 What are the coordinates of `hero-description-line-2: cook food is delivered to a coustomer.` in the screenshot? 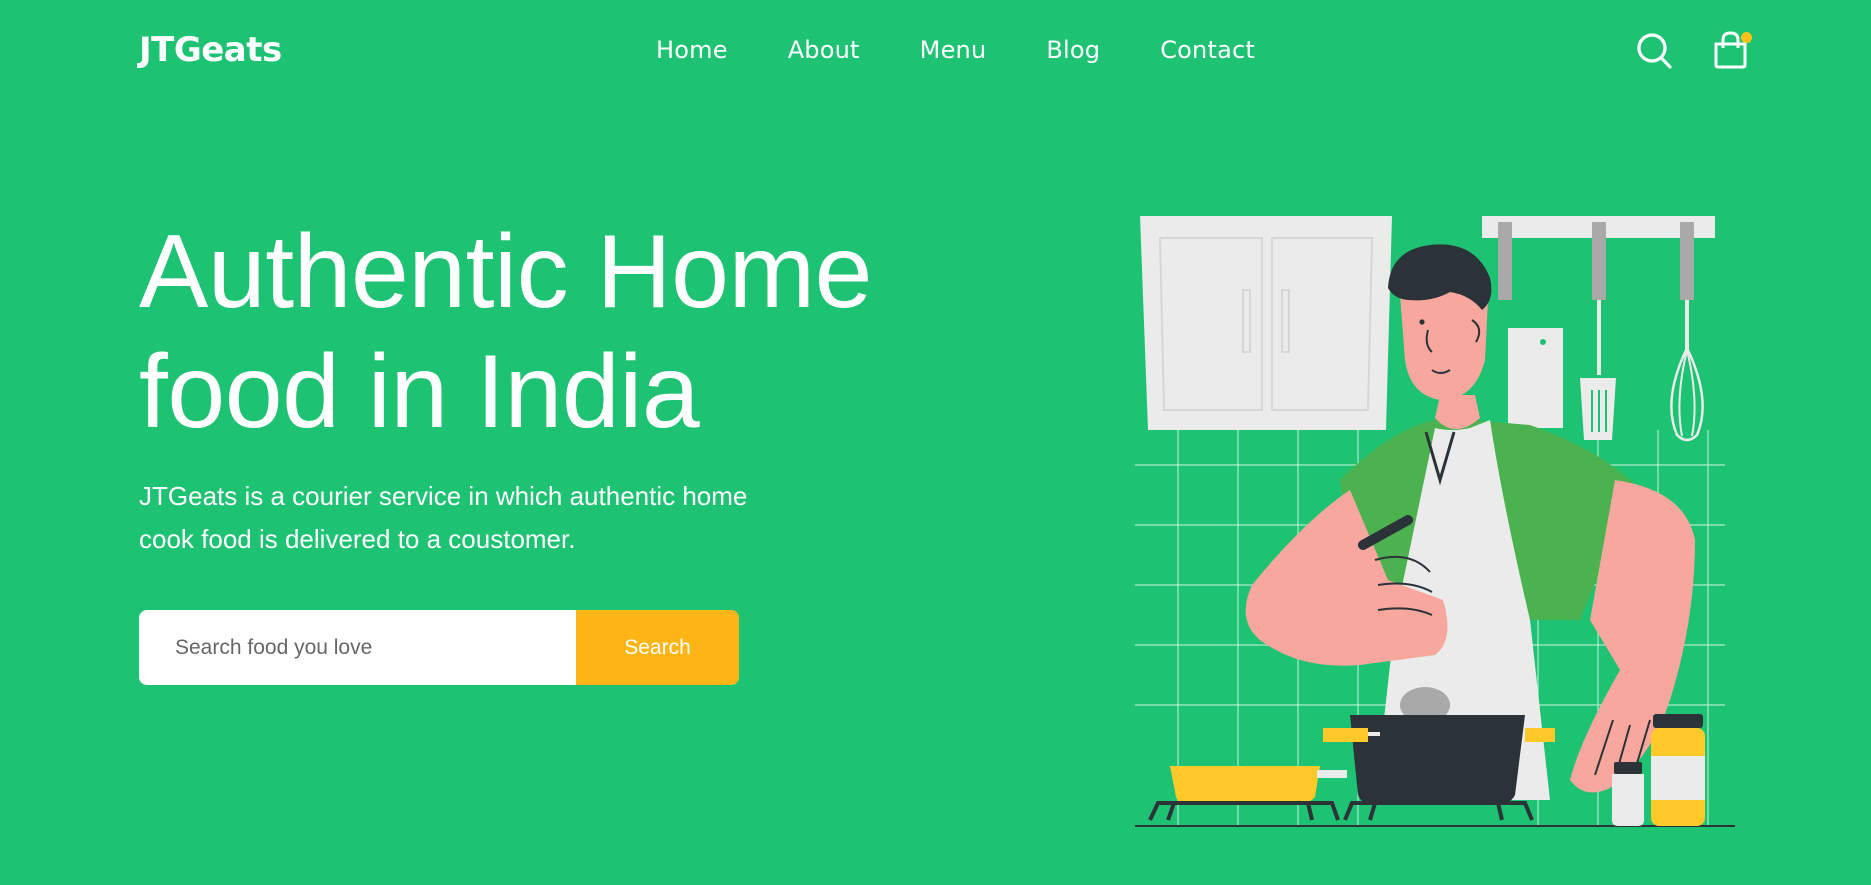 It's located at (357, 539).